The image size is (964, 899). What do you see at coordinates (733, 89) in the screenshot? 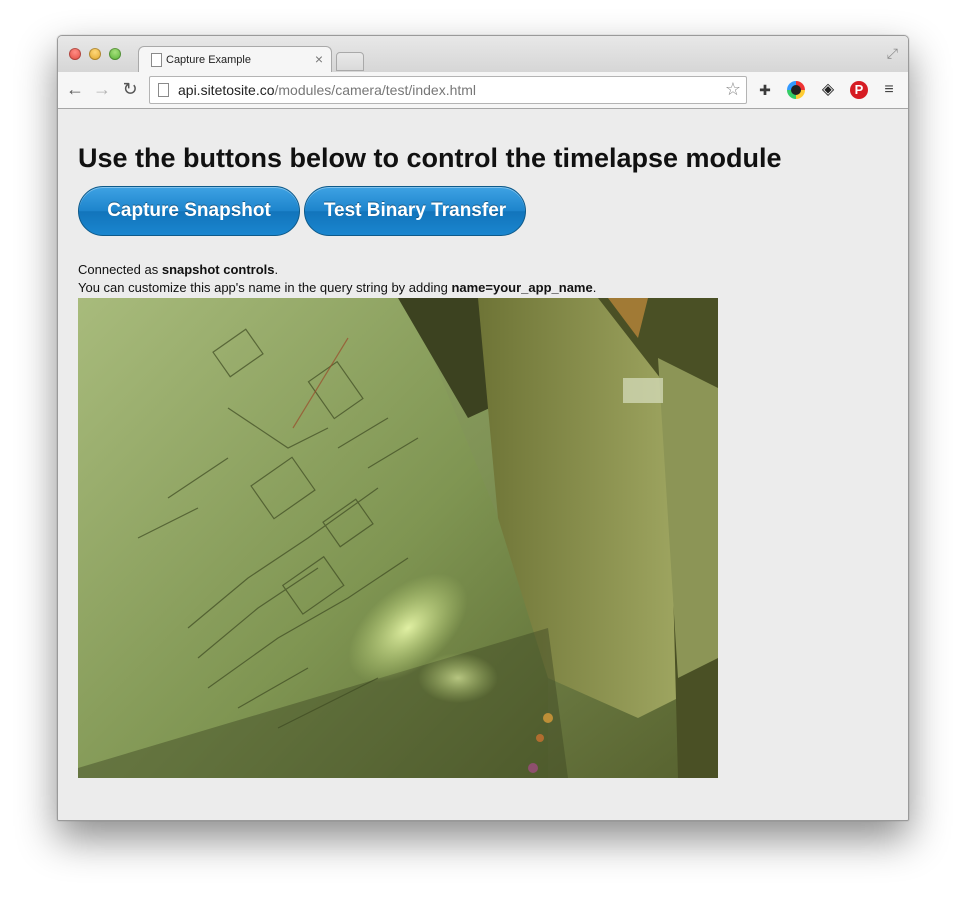
I see `bookmark-star-icon: ☆` at bounding box center [733, 89].